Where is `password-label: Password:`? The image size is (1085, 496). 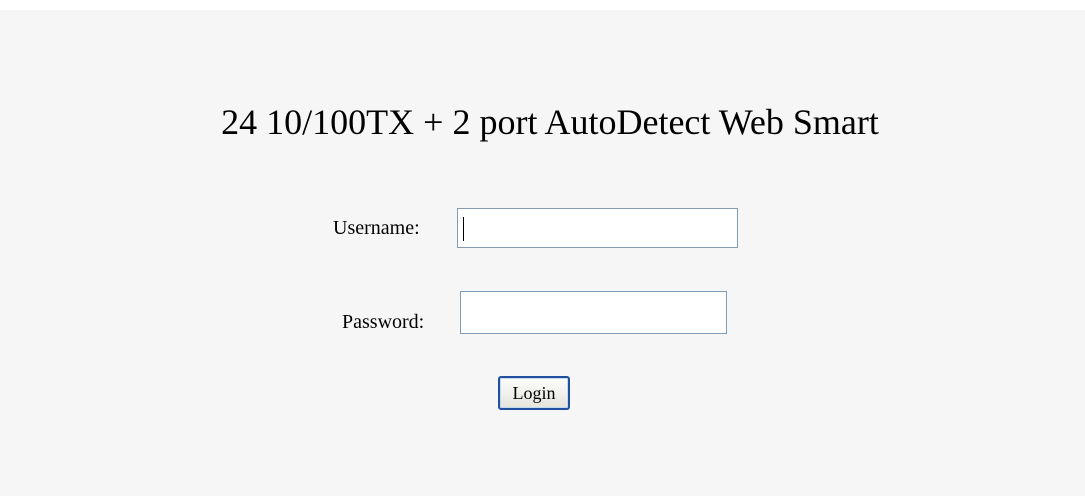 password-label: Password: is located at coordinates (383, 322).